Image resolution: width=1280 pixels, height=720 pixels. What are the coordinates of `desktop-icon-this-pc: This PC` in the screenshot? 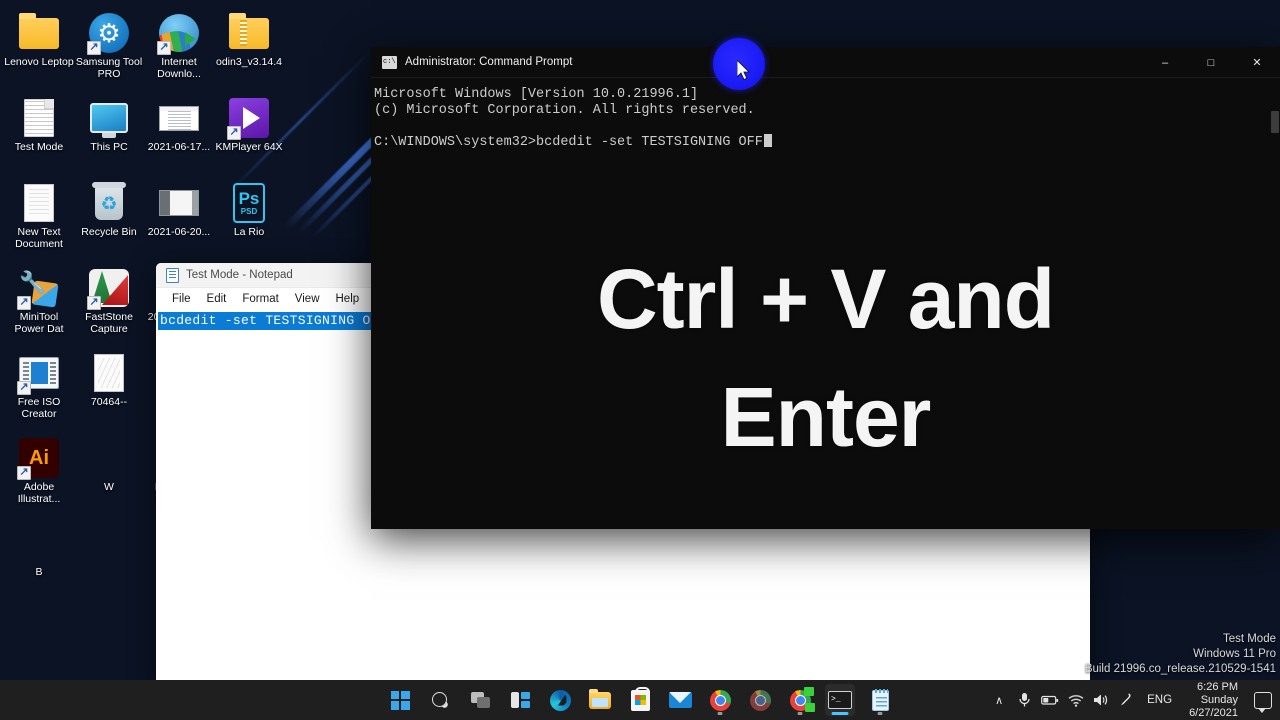 It's located at (109, 133).